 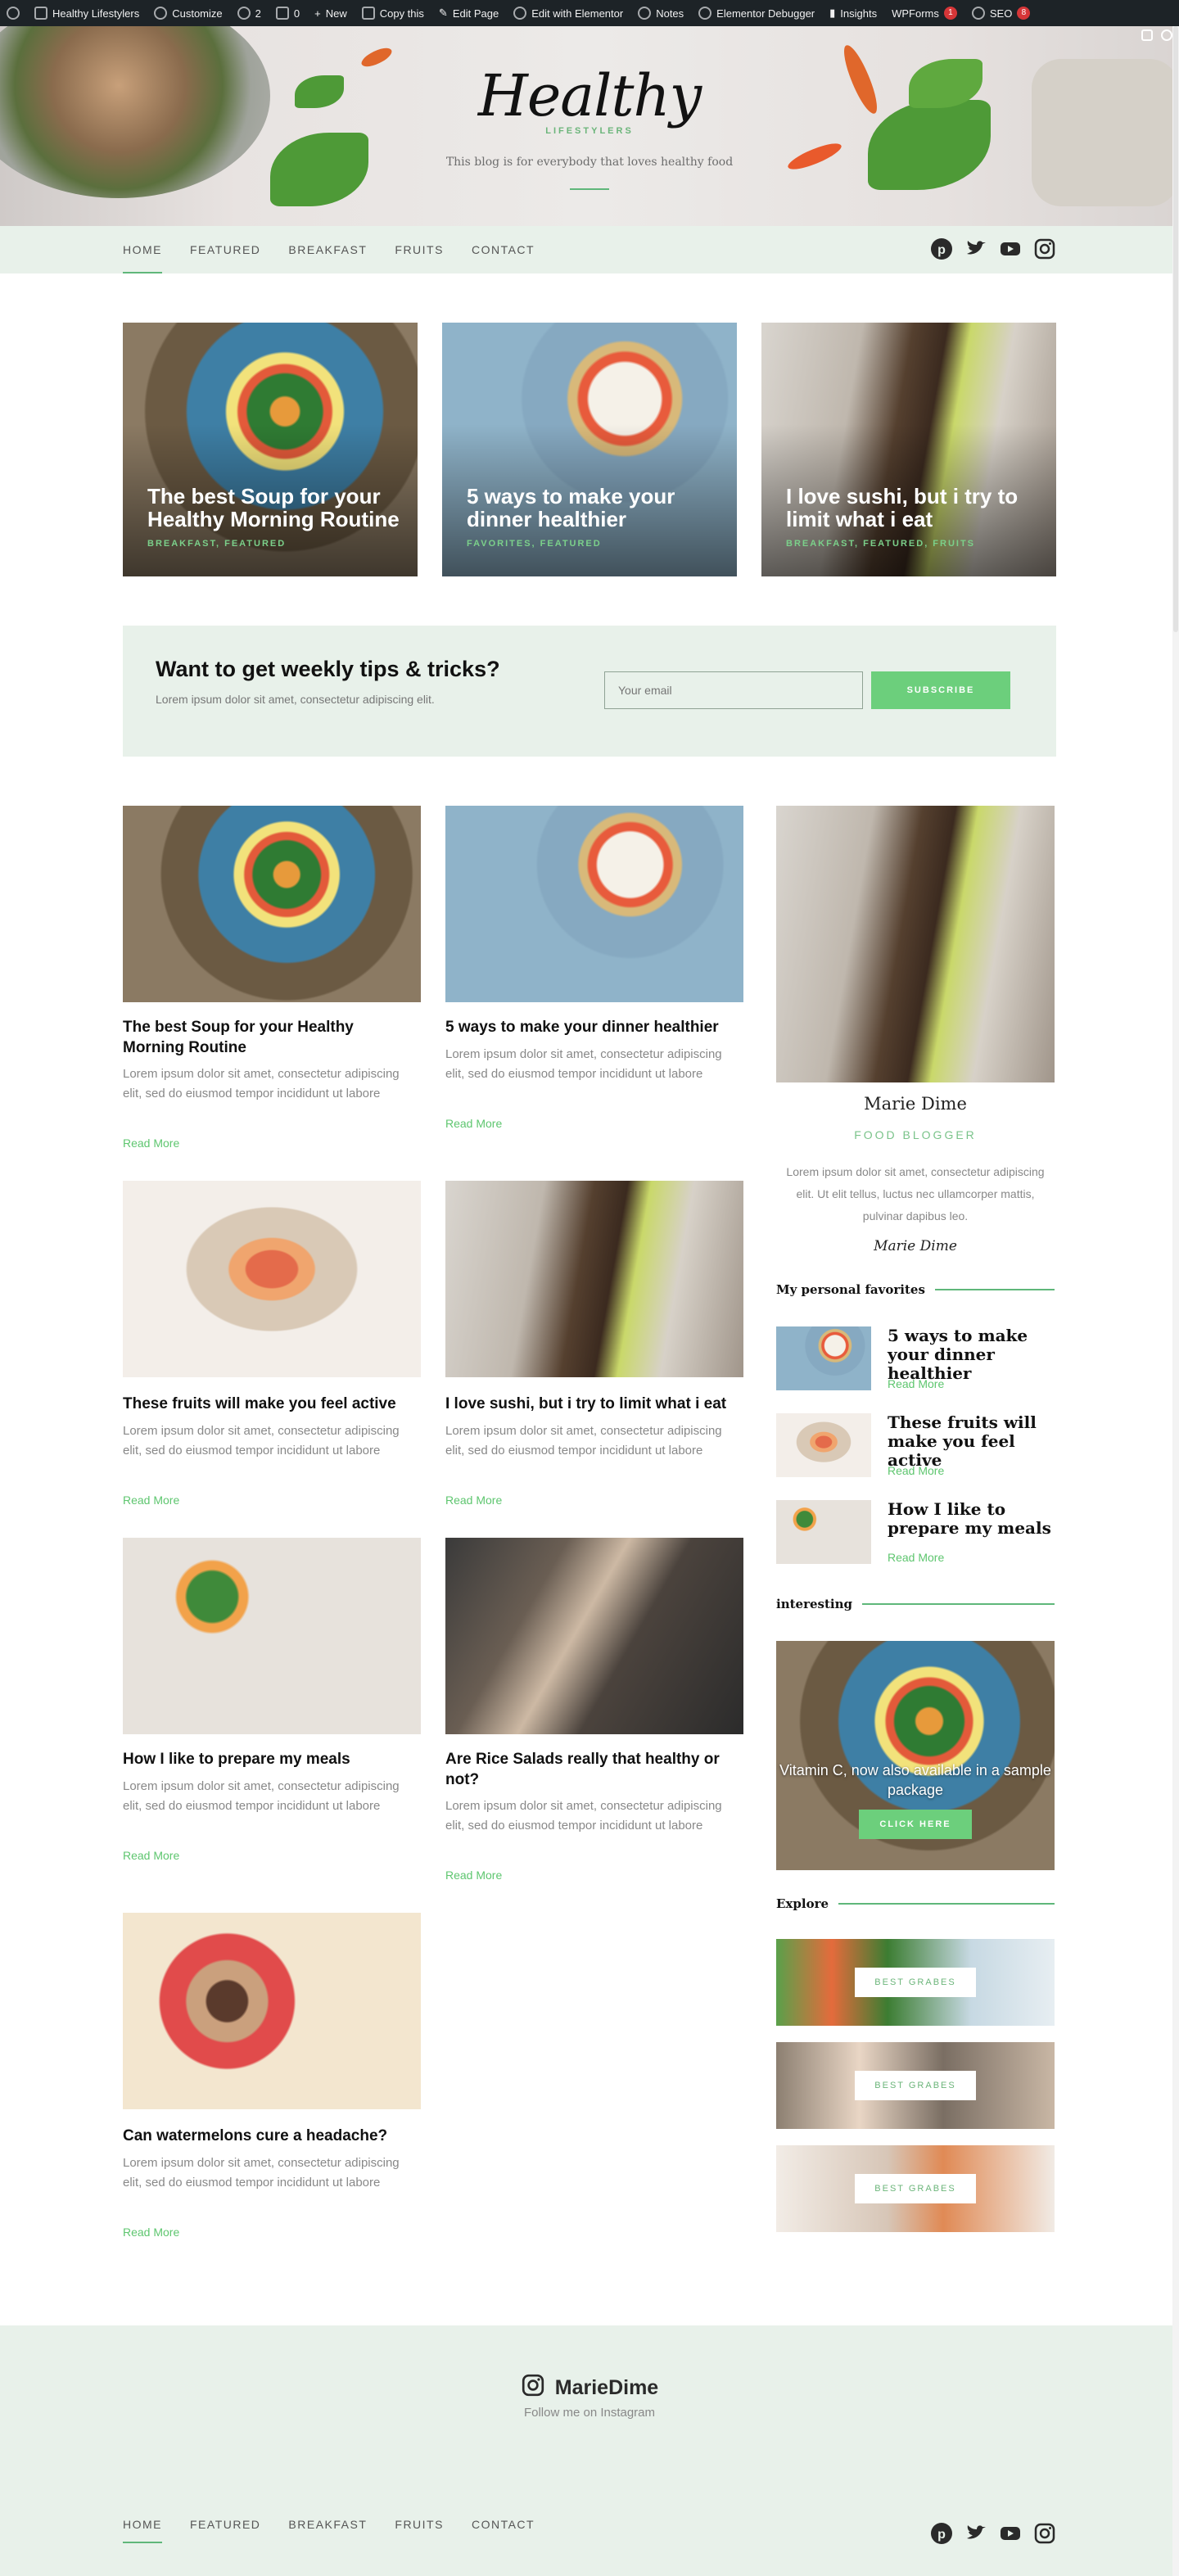 What do you see at coordinates (924, 13) in the screenshot?
I see `admin-wpforms: WPForms 1` at bounding box center [924, 13].